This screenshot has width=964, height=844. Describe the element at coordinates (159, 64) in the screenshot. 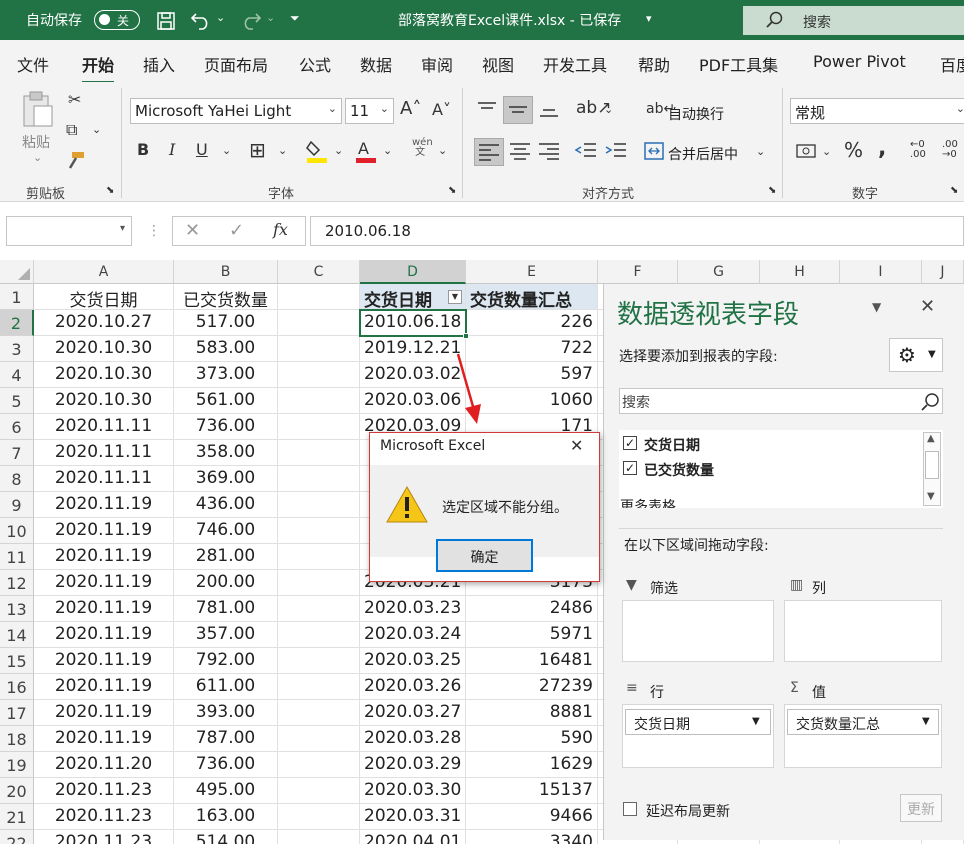

I see `tab-insert: 插入` at that location.